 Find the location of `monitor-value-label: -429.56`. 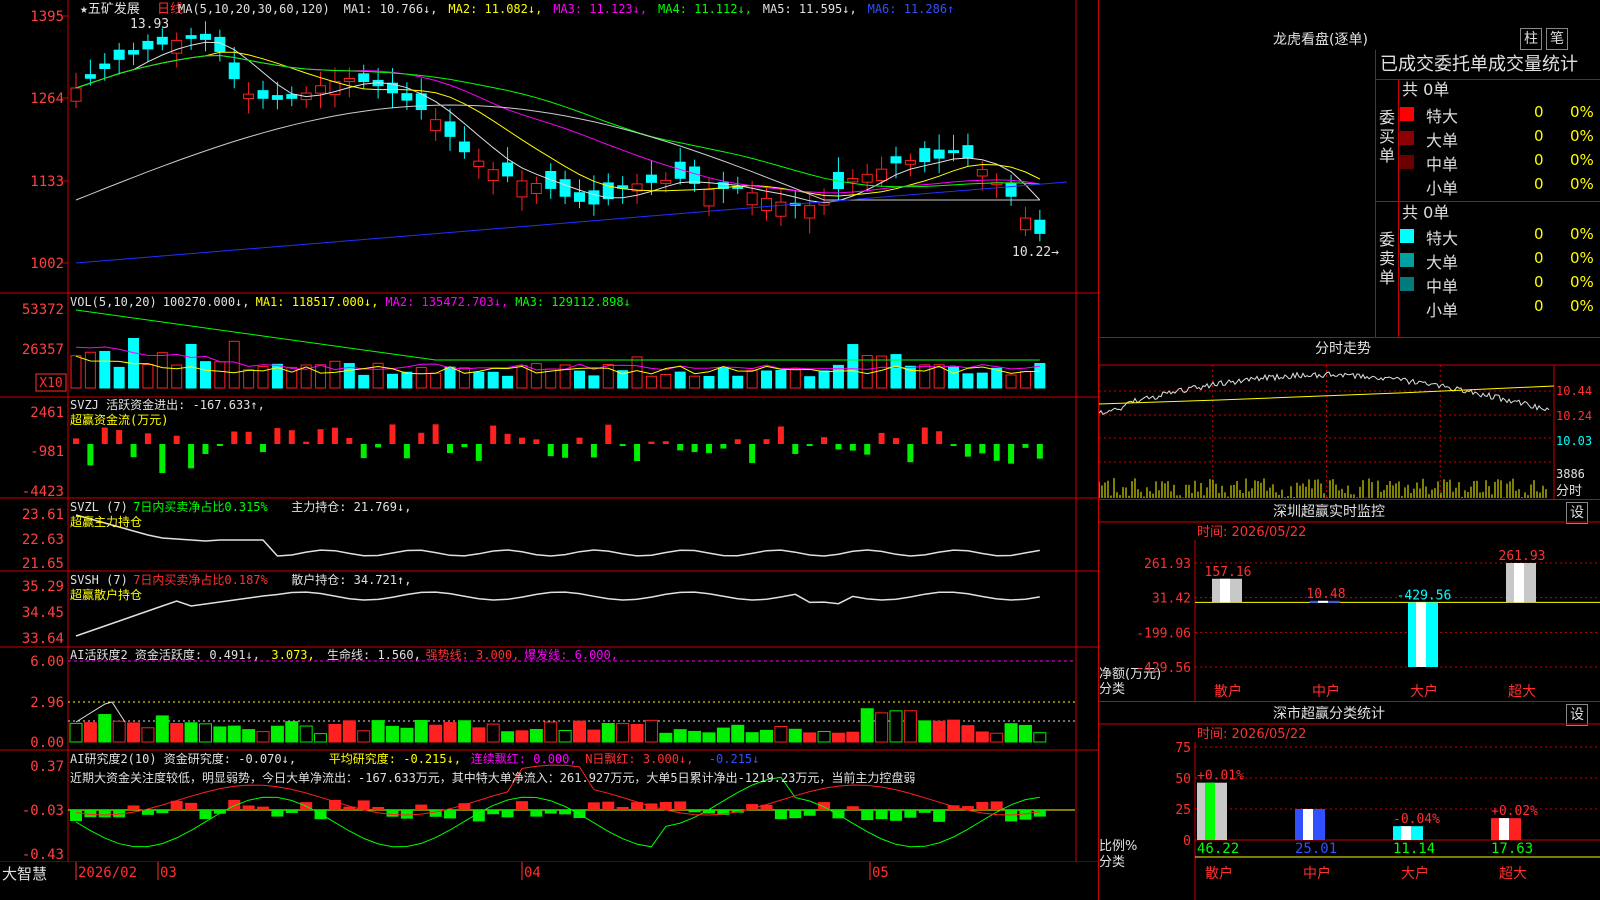

monitor-value-label: -429.56 is located at coordinates (1424, 595).